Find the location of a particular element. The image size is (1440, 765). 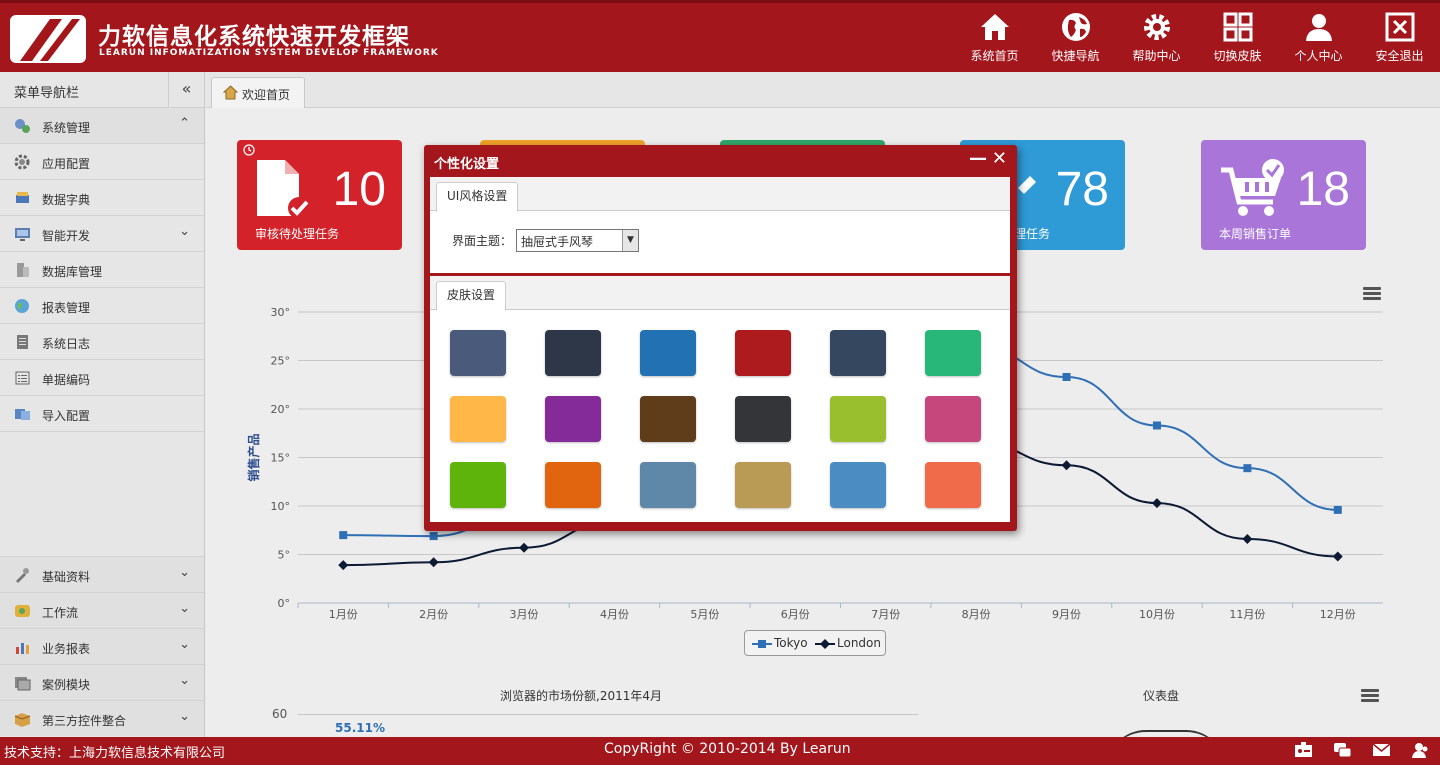

sidebar-item-dev: 智能开发 ⌄ is located at coordinates (102, 234).